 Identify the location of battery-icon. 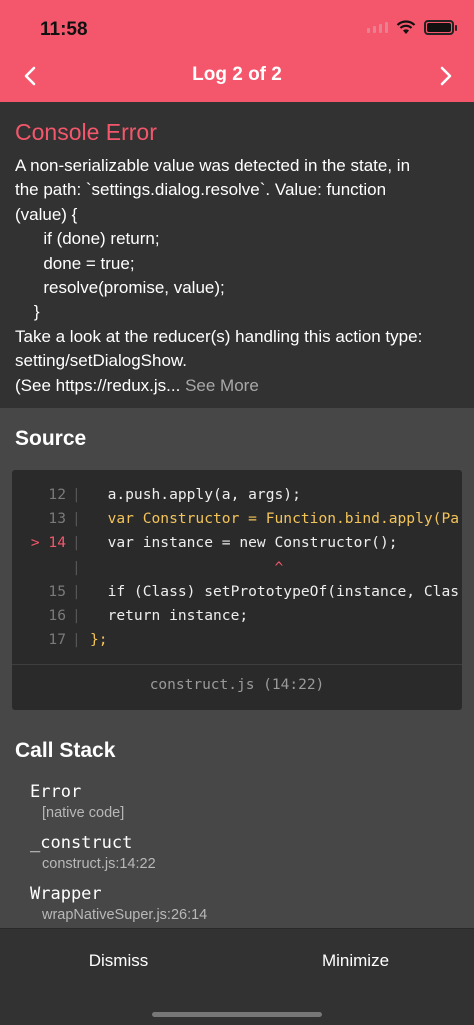
(440, 27).